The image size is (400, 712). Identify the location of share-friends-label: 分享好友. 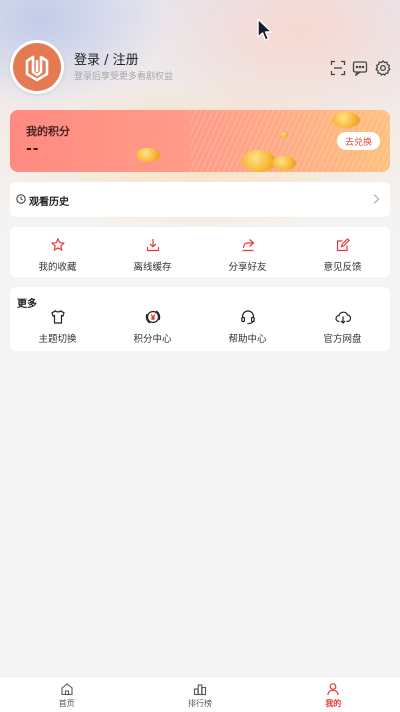
(247, 267).